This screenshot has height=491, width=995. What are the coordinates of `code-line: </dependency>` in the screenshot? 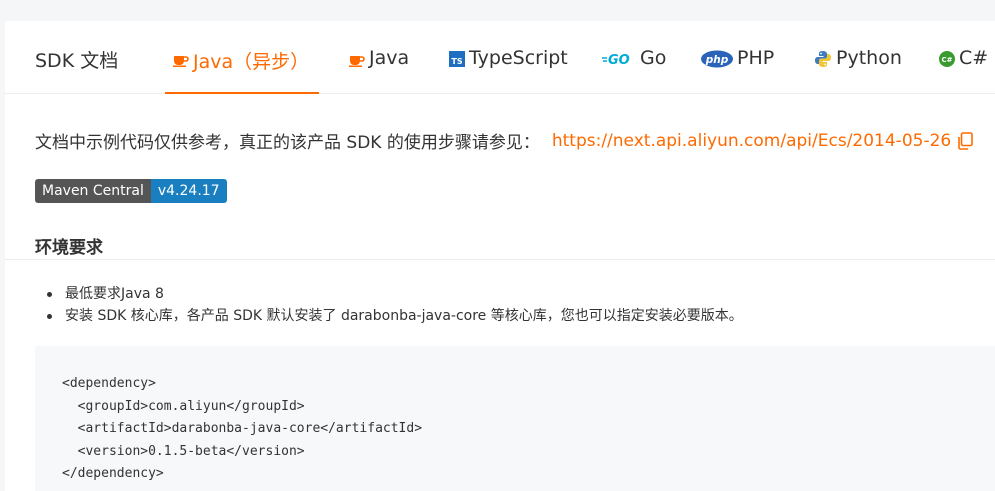 It's located at (113, 473).